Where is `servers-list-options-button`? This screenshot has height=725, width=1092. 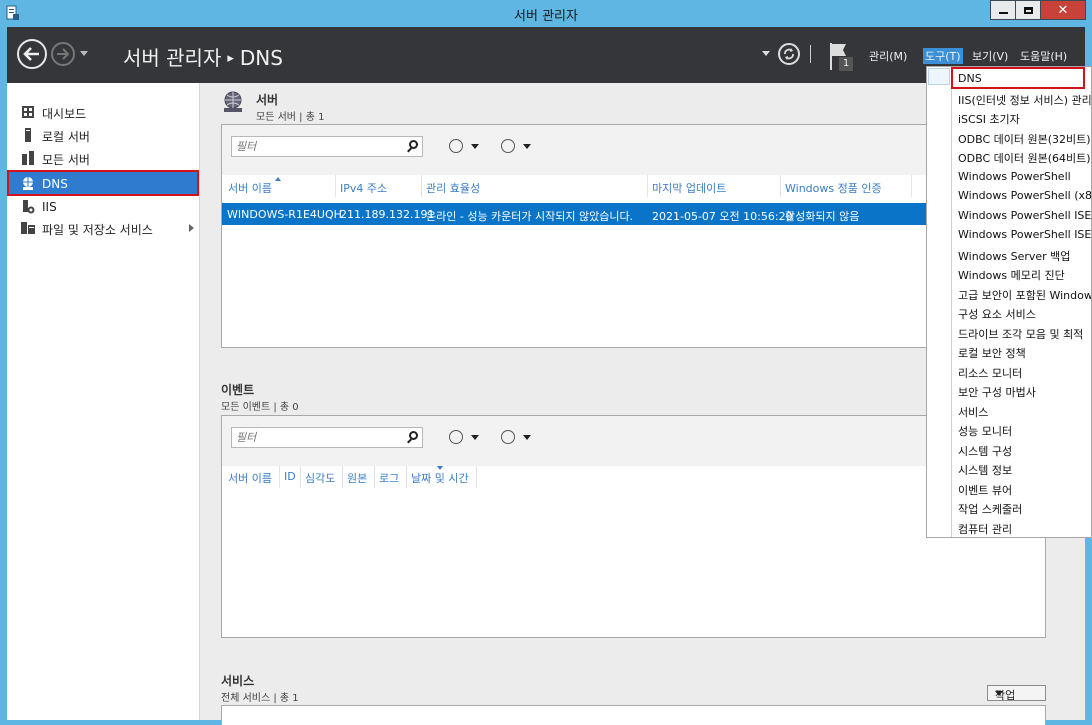
servers-list-options-button is located at coordinates (466, 147).